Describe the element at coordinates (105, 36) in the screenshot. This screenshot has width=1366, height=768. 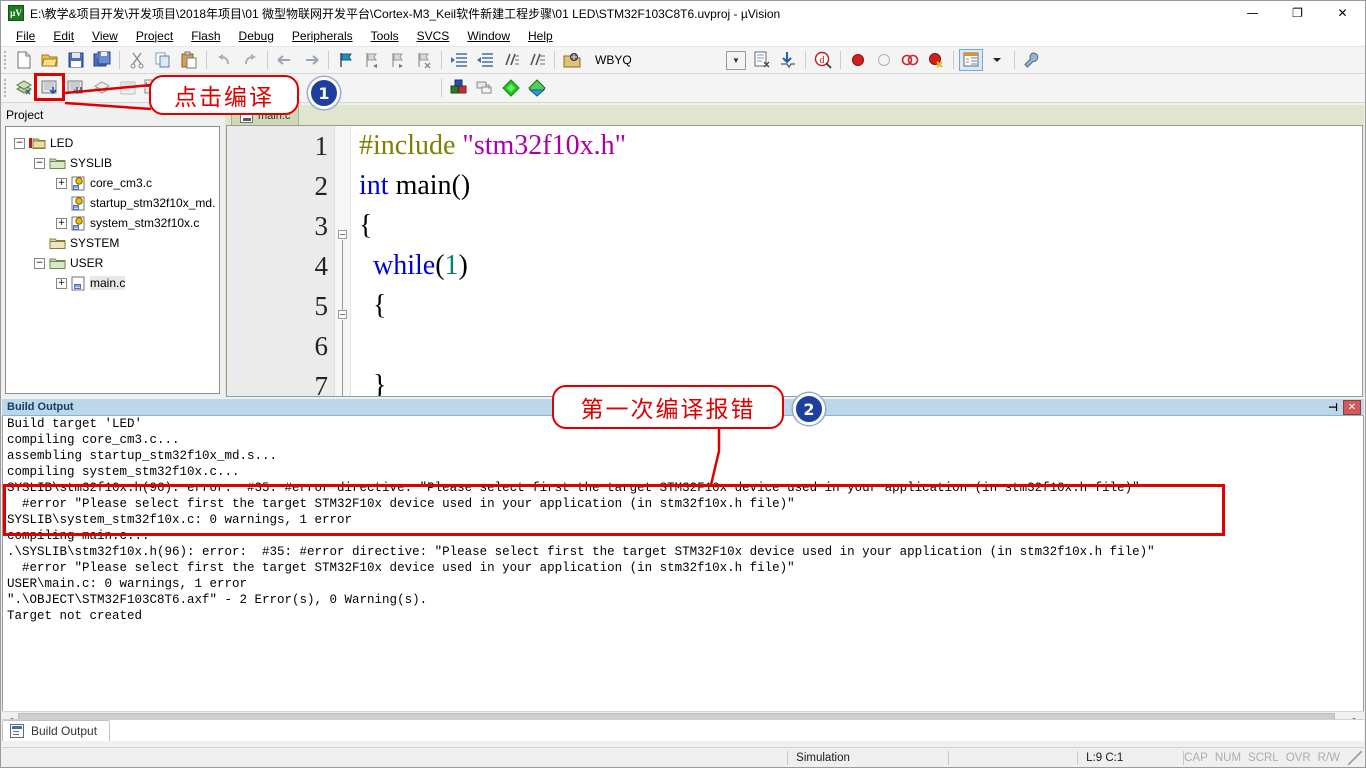
I see `menu-view: View` at that location.